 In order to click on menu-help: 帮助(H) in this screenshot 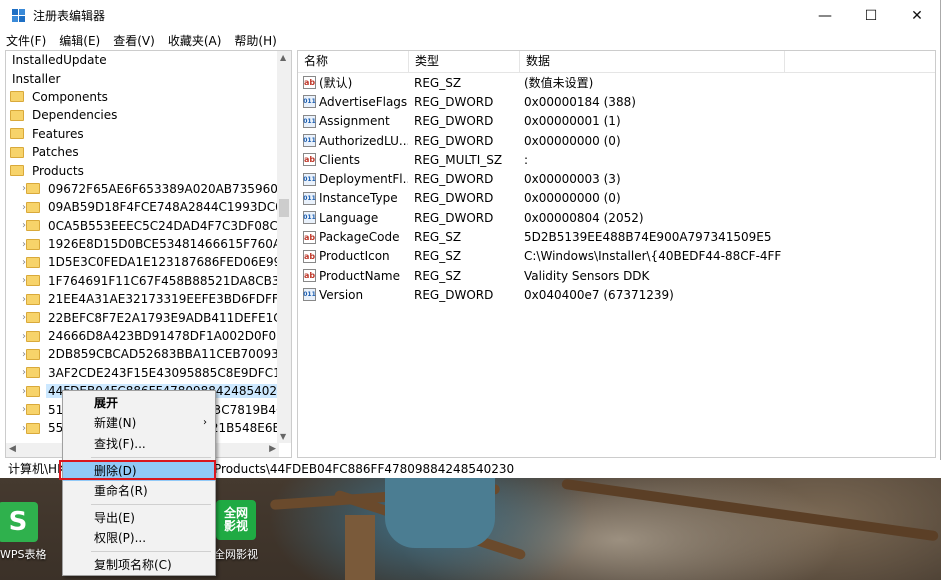, I will do `click(255, 40)`.